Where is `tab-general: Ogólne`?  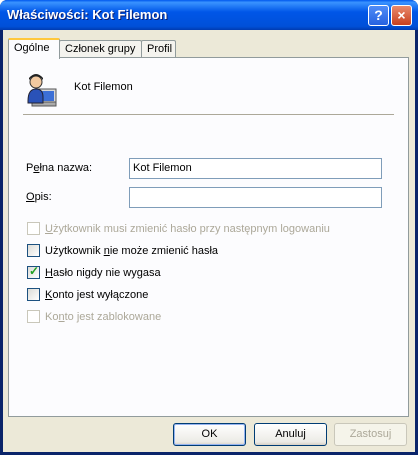
tab-general: Ogólne is located at coordinates (34, 48).